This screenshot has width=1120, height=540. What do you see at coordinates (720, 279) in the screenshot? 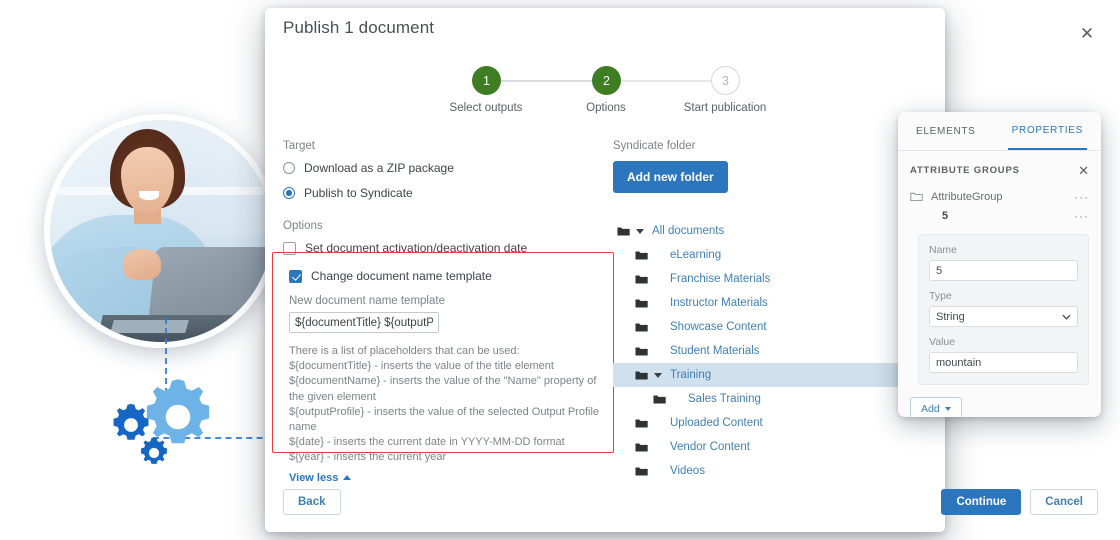
I see `tree-item-label: Franchise Materials` at bounding box center [720, 279].